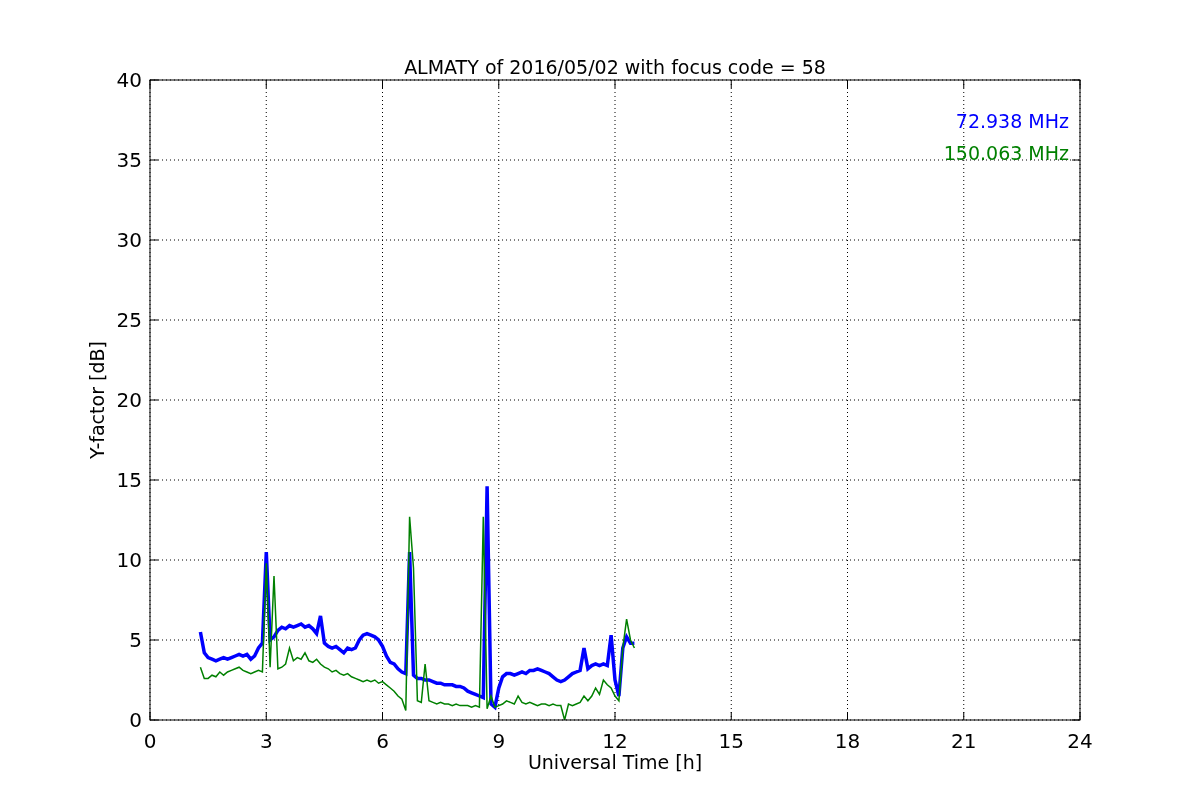  What do you see at coordinates (129, 320) in the screenshot?
I see `y-tick-label: 25` at bounding box center [129, 320].